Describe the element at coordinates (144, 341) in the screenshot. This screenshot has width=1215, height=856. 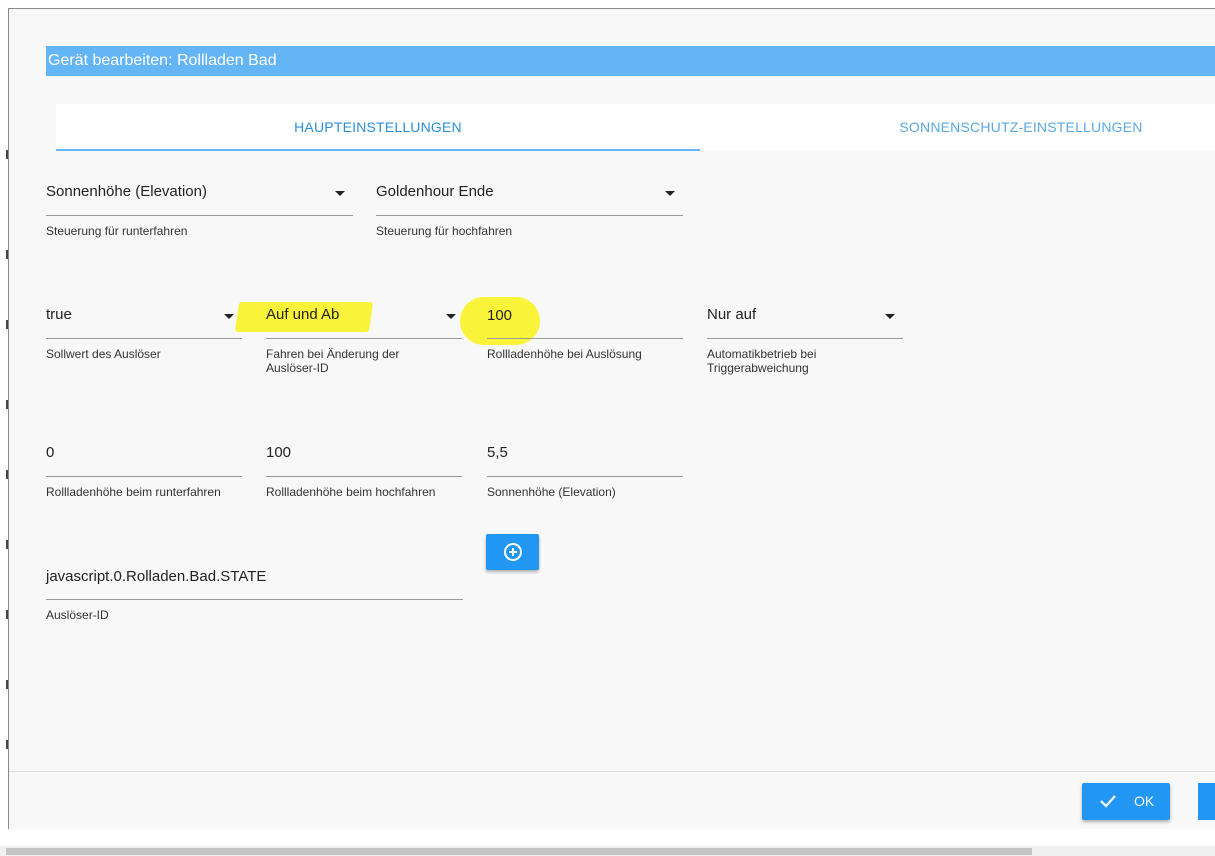
I see `trigger-value-select: true Sollwert des Auslöser` at that location.